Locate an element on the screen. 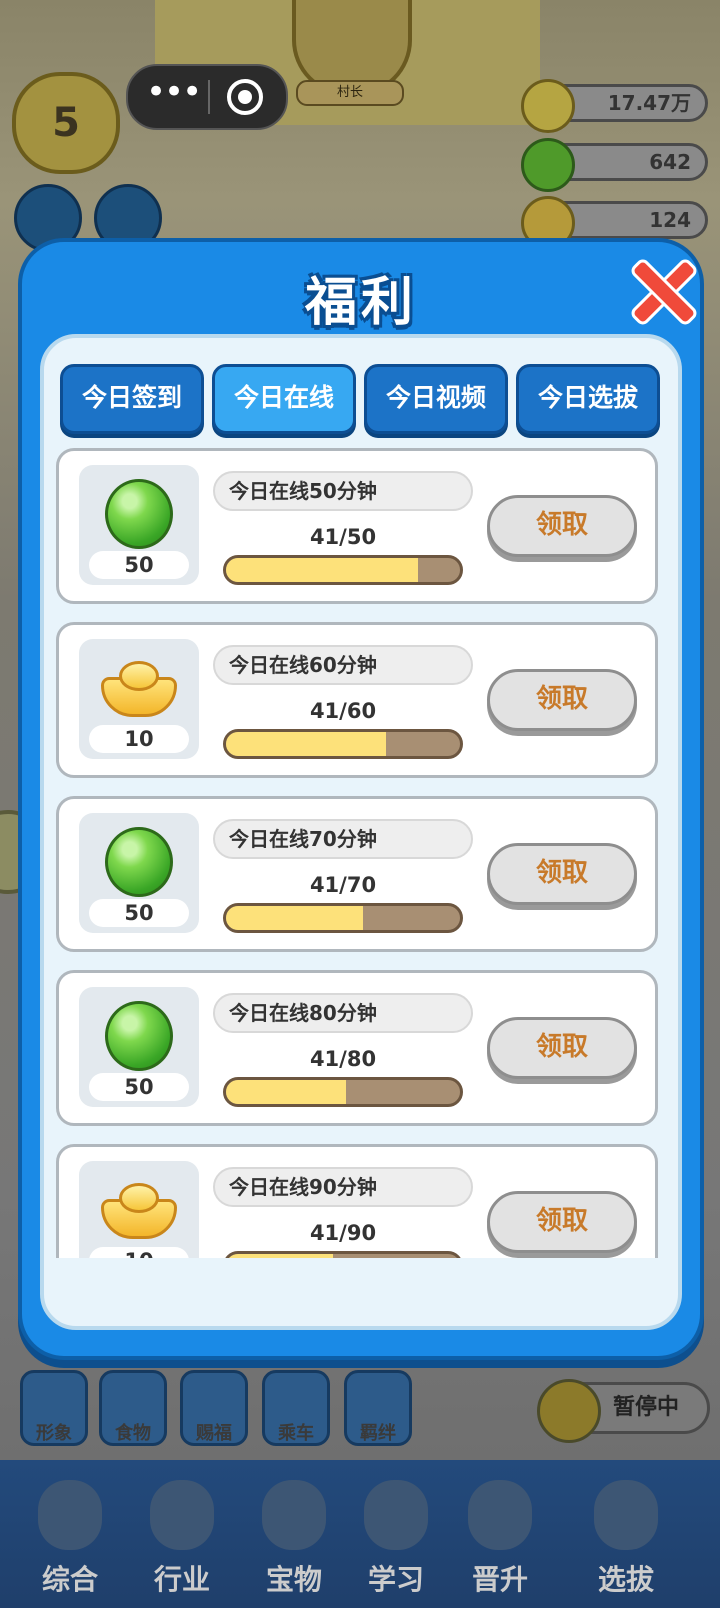 The width and height of the screenshot is (720, 1608). modal-title: 福利 is located at coordinates (360, 303).